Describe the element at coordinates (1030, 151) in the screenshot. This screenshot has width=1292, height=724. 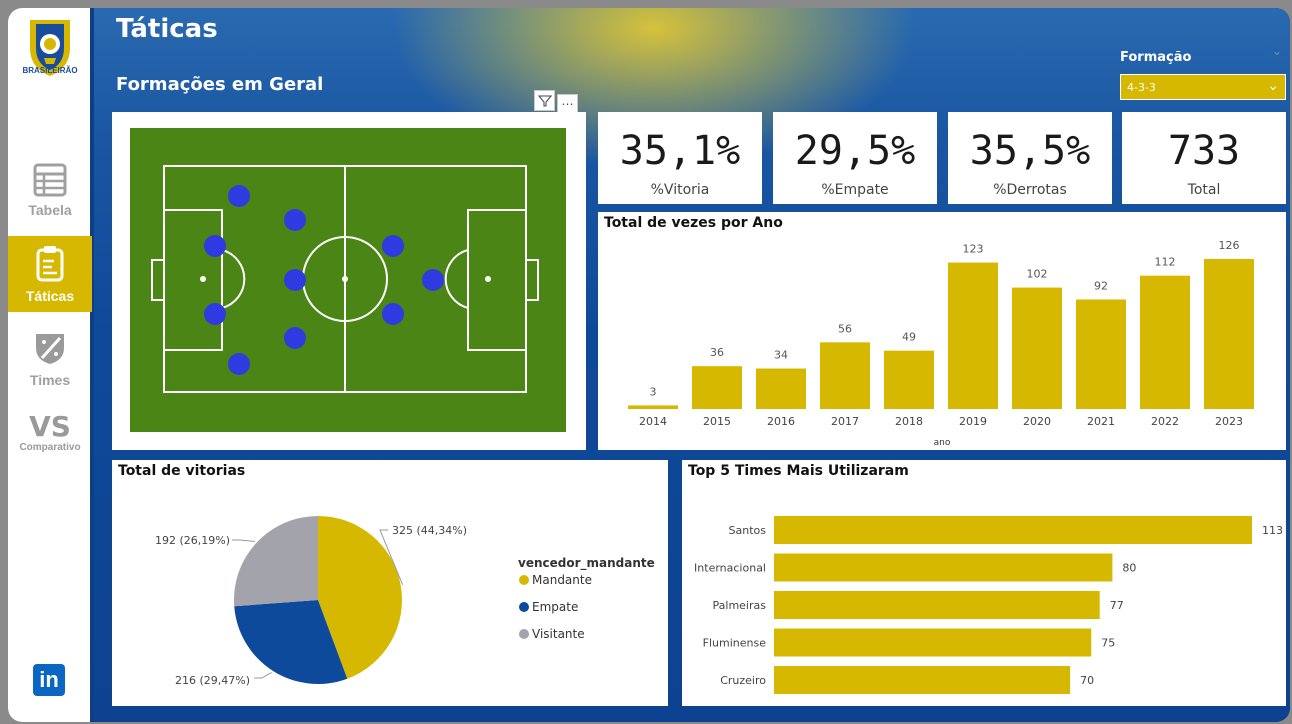
I see `kpi-value: 35,5%` at that location.